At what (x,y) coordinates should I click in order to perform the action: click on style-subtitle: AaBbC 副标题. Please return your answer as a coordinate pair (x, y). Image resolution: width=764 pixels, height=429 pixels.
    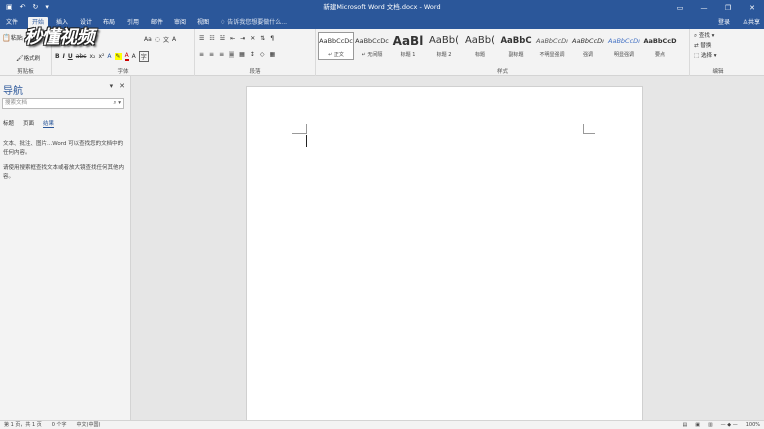
    Looking at the image, I should click on (516, 46).